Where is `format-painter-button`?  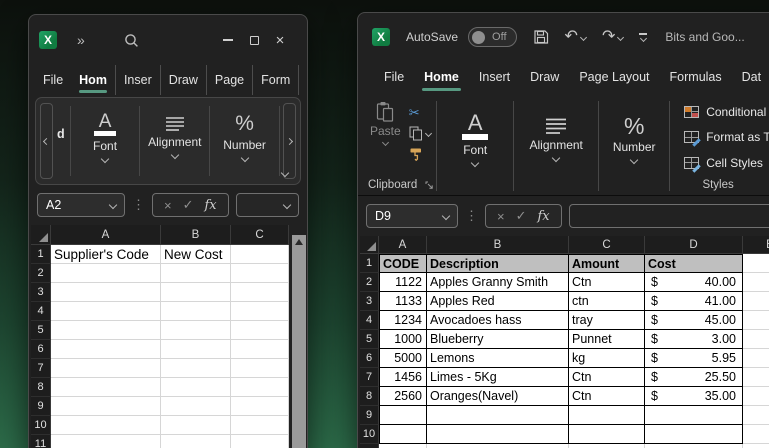
format-painter-button is located at coordinates (420, 154).